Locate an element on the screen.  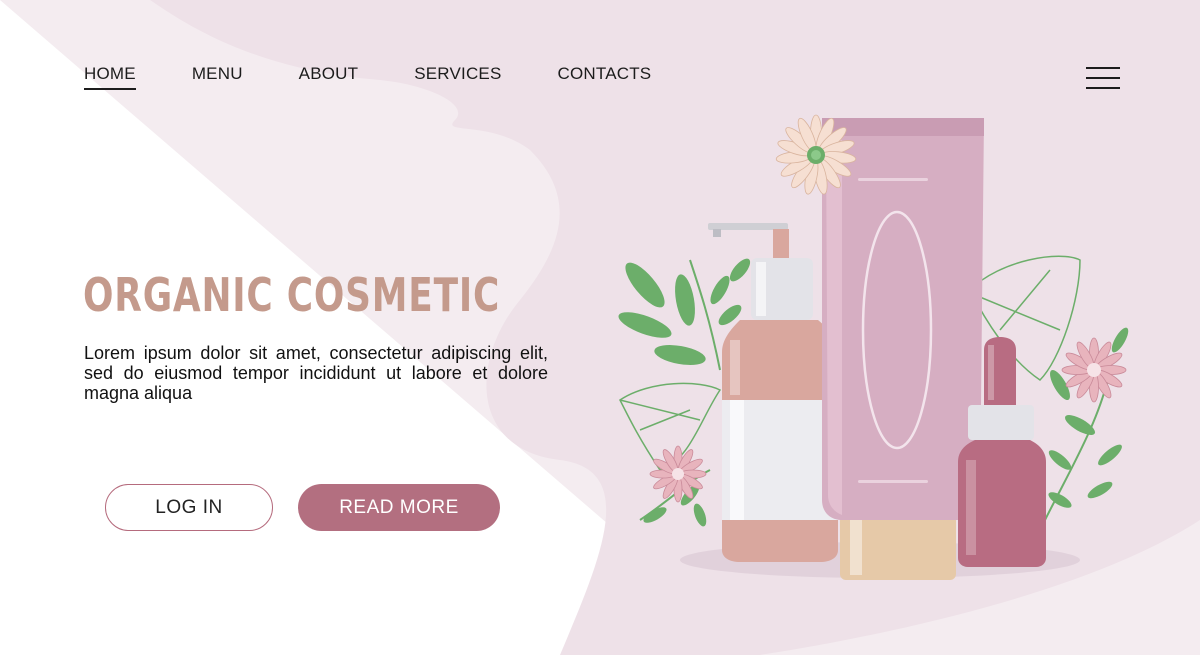
nav-home: HOME is located at coordinates (110, 77).